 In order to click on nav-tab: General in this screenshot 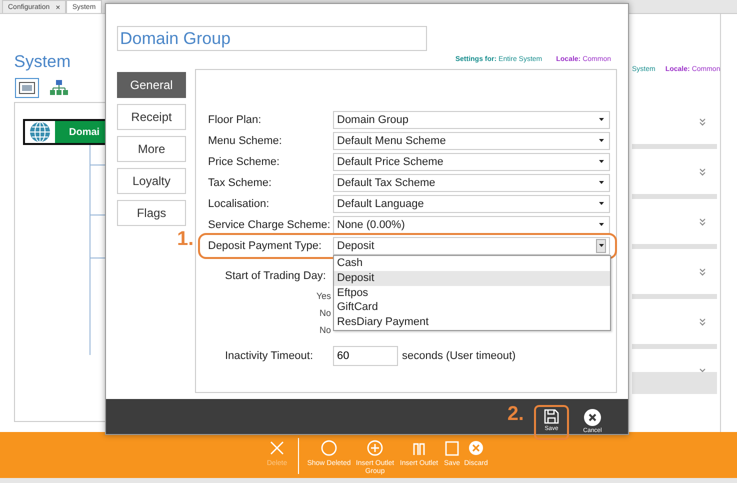, I will do `click(151, 85)`.